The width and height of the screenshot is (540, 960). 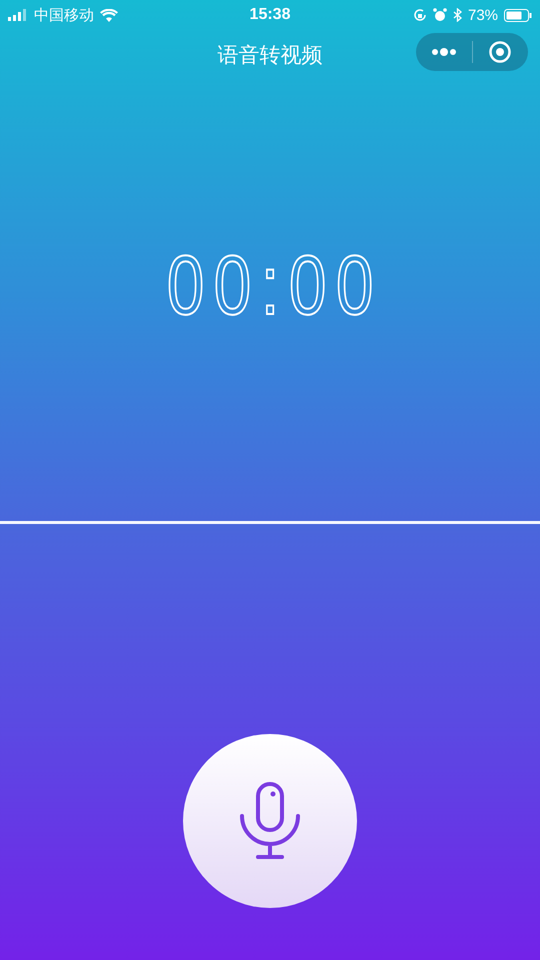 I want to click on timer-display: 00:00, so click(x=274, y=285).